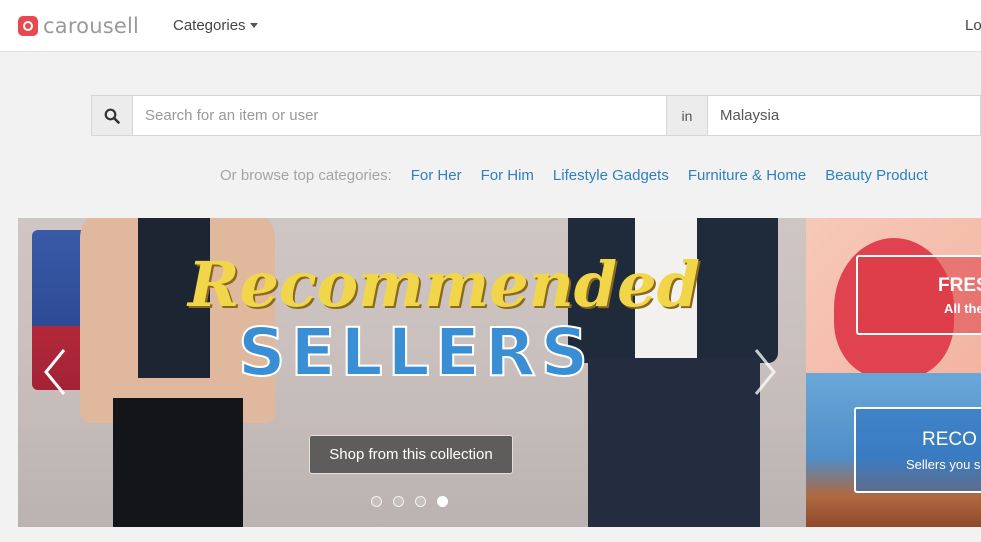 The width and height of the screenshot is (981, 542). Describe the element at coordinates (56, 372) in the screenshot. I see `chevron-left-icon` at that location.